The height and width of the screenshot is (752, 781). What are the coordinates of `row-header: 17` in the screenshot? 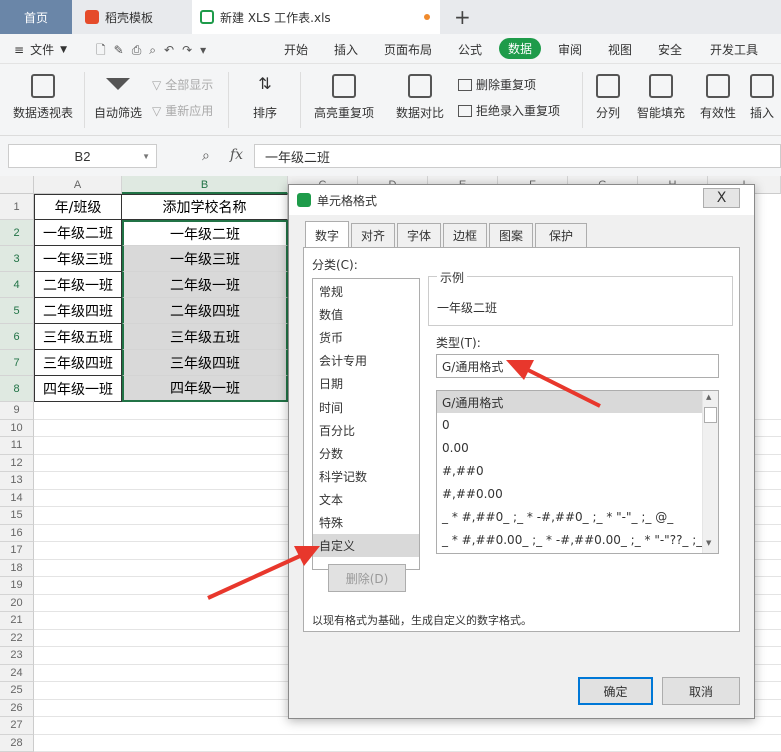 It's located at (17, 551).